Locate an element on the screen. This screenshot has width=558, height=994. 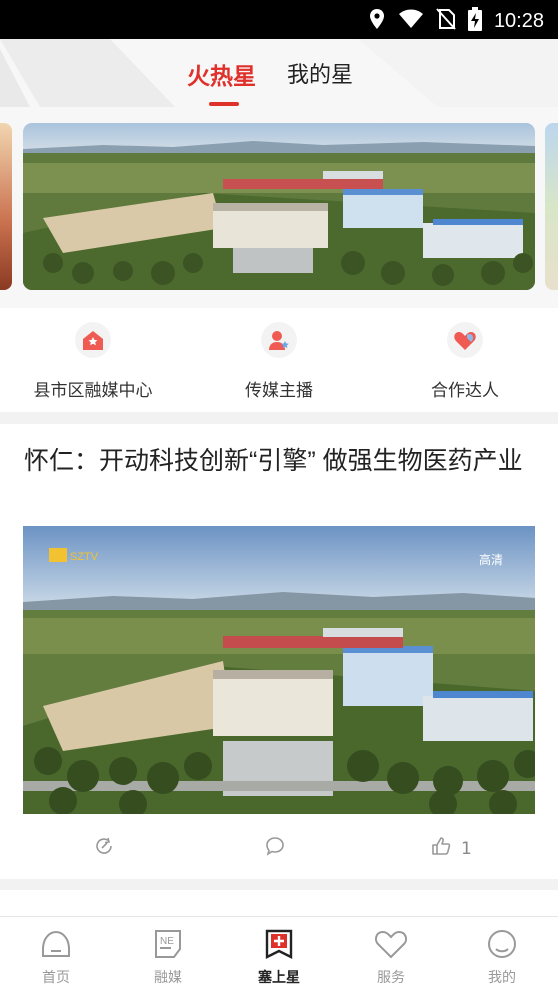
article-title: 怀仁：开动科技创新“引擎” 做强生物医药产业 is located at coordinates (279, 461).